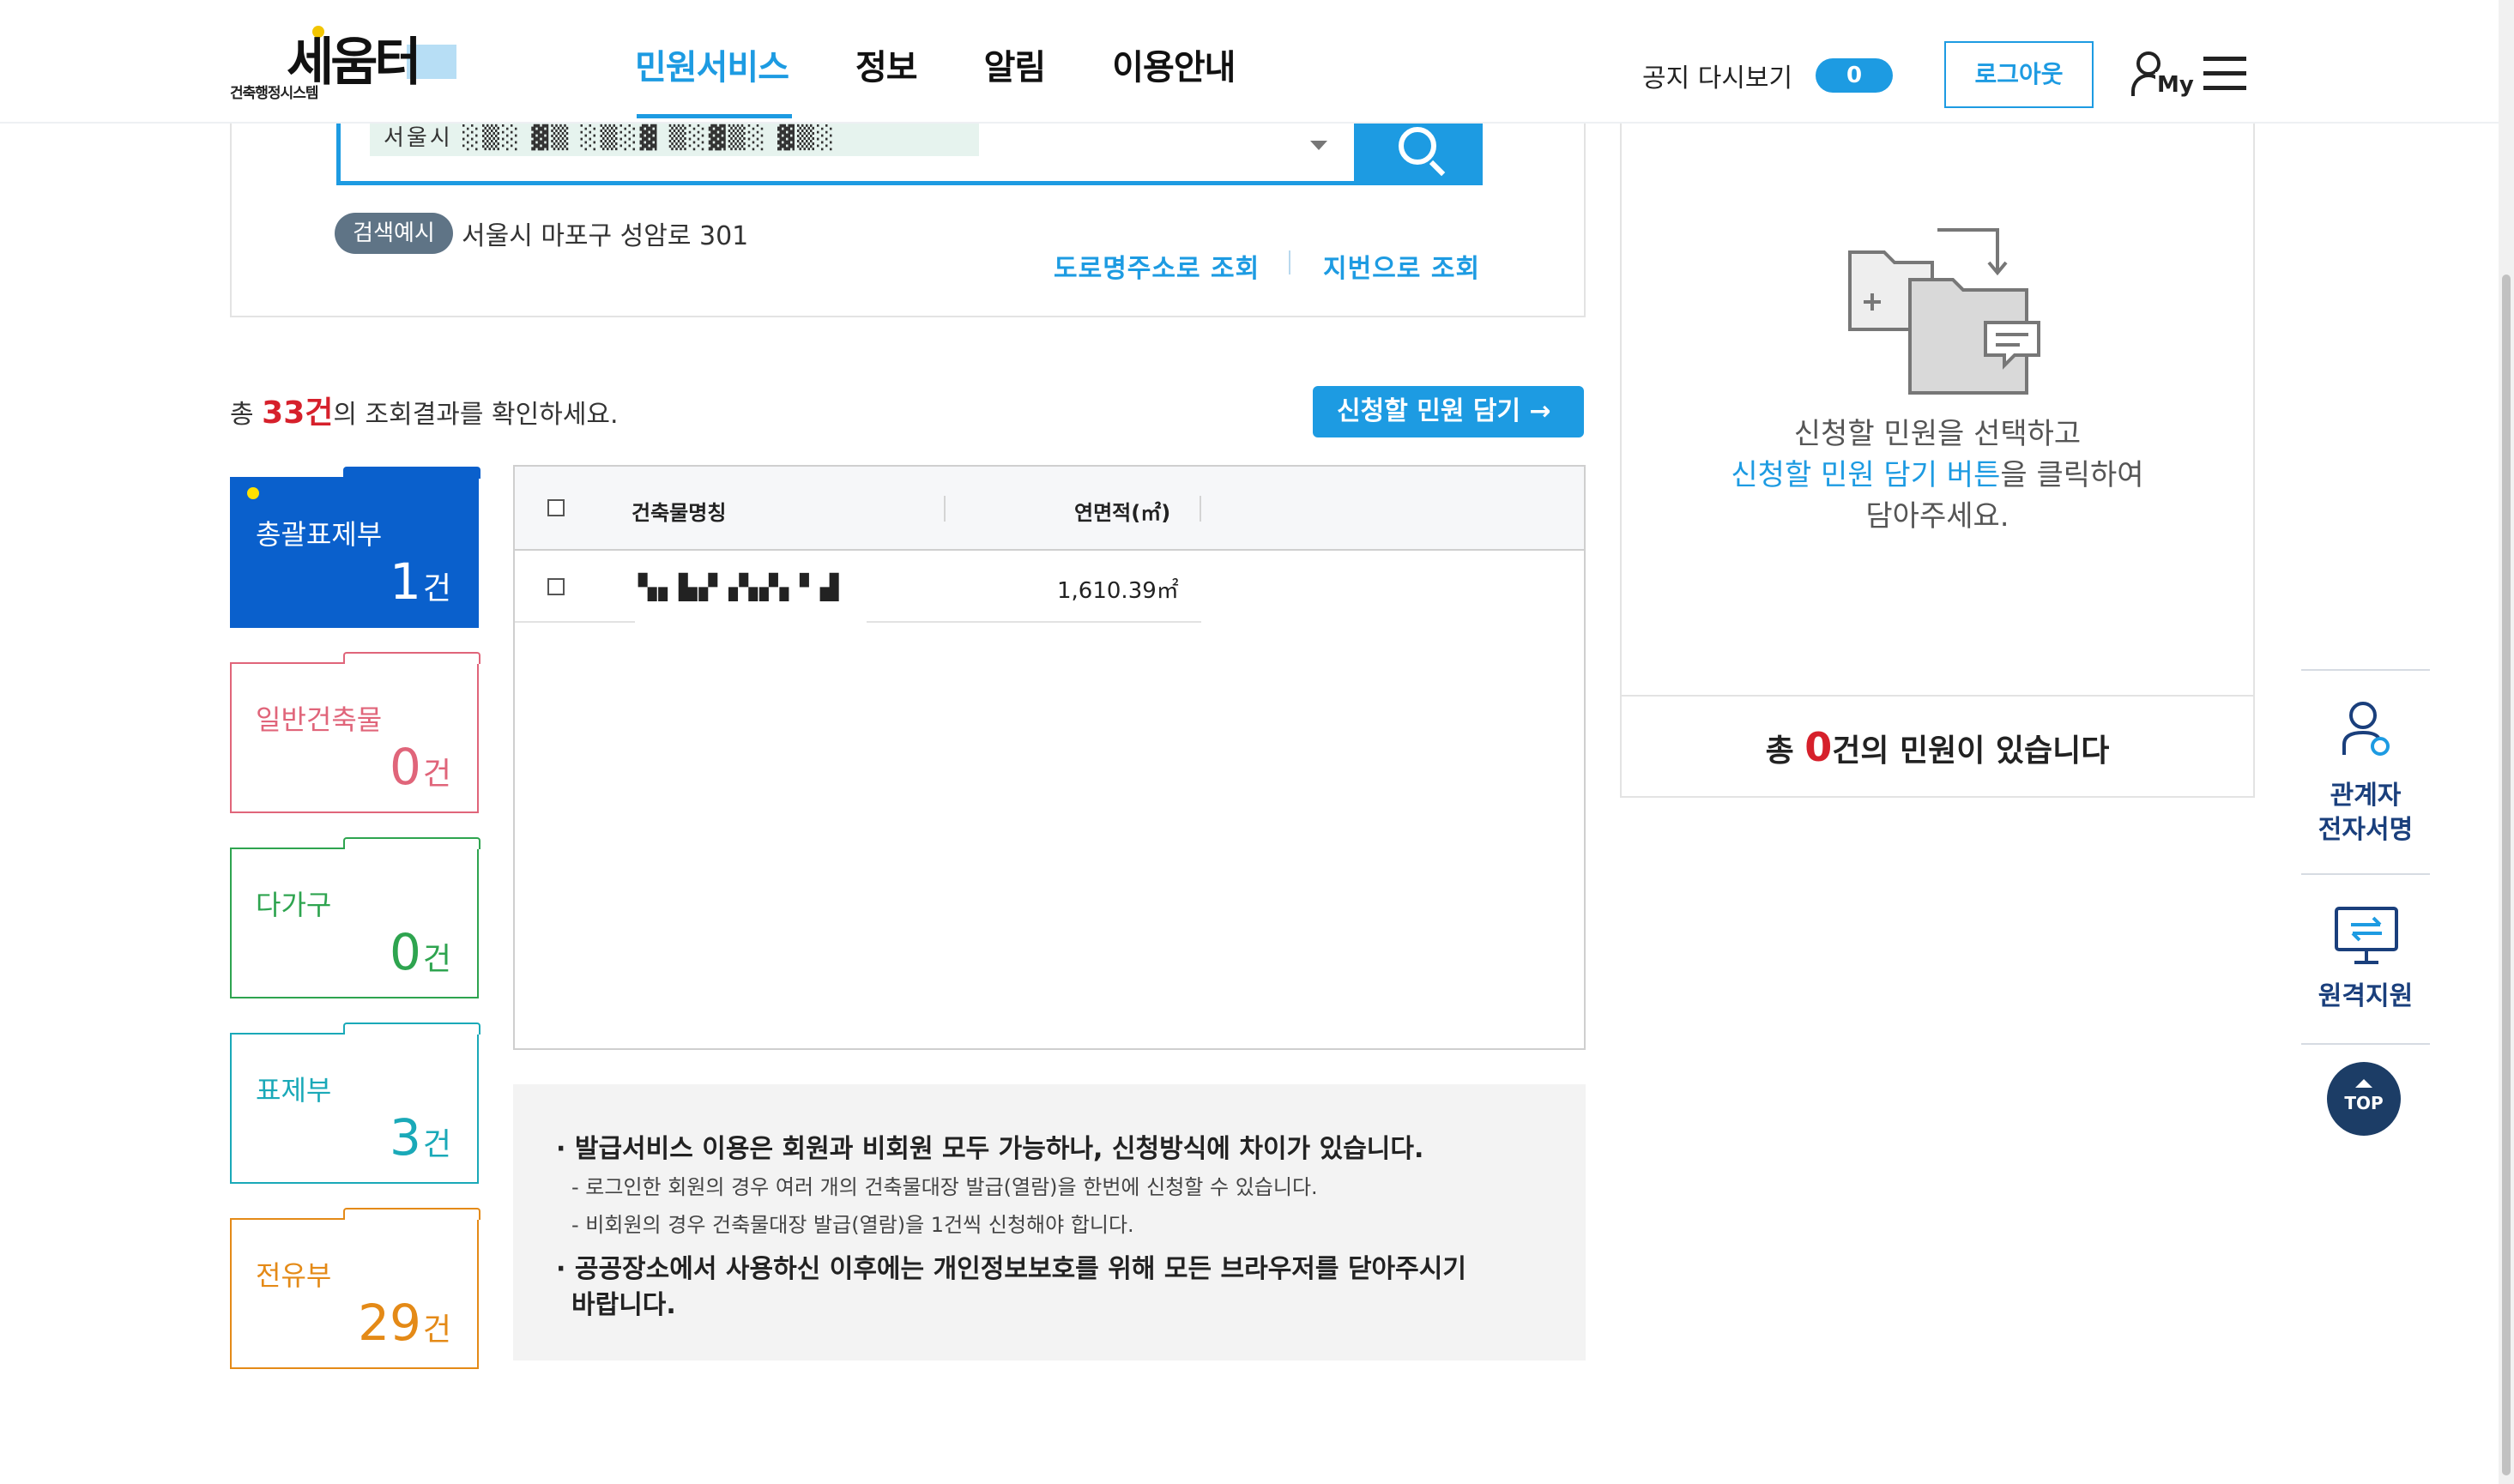  I want to click on scrollbar-thumb, so click(2506, 874).